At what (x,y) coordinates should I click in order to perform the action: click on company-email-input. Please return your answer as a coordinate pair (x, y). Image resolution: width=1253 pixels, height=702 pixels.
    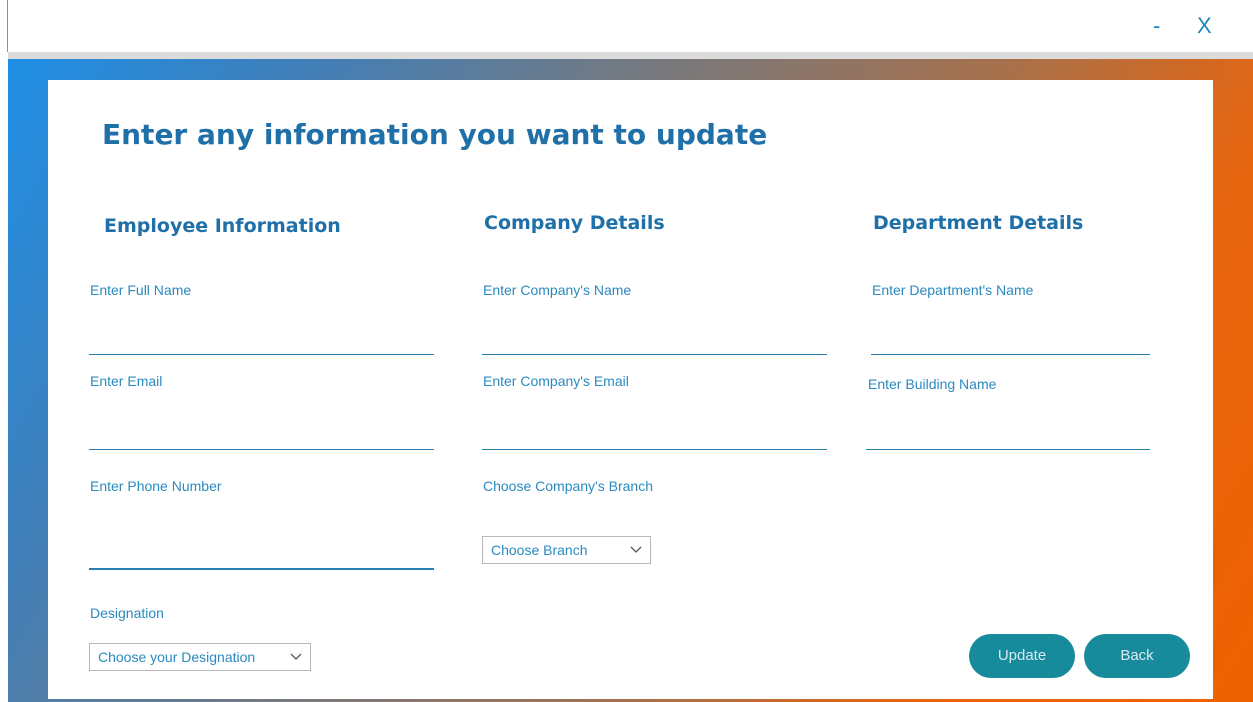
    Looking at the image, I should click on (654, 435).